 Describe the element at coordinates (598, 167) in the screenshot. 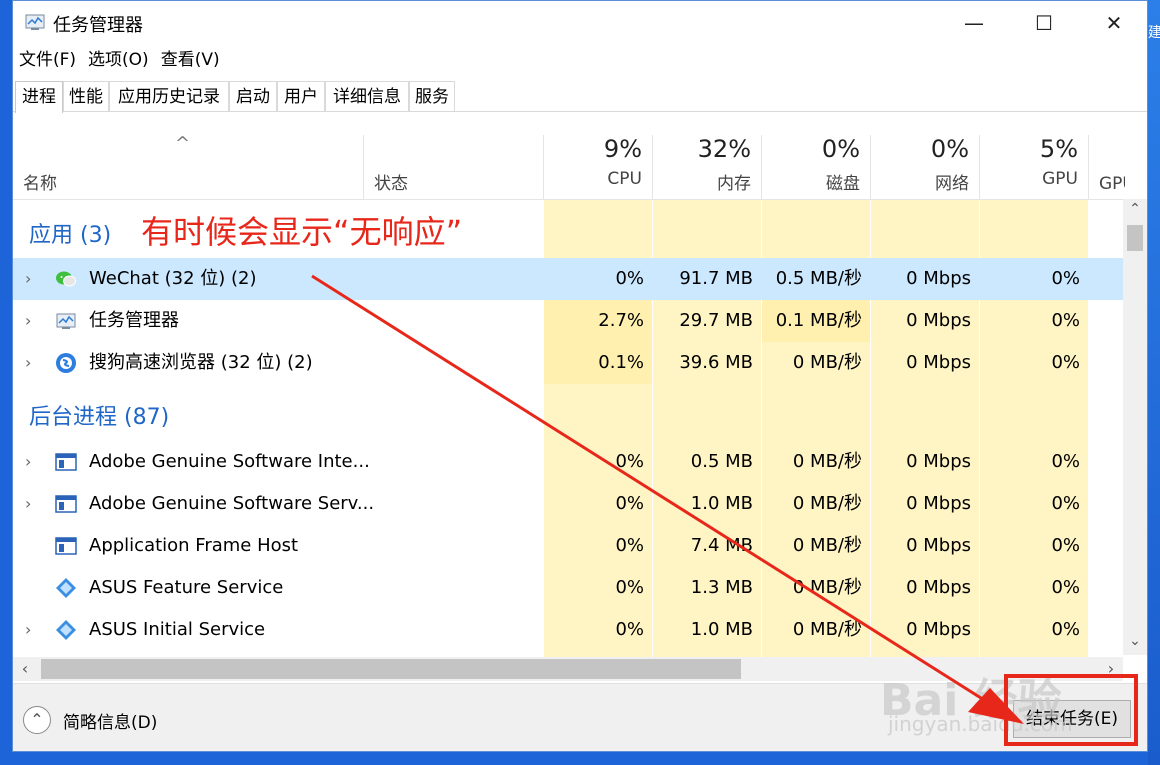

I see `header-cpu: 9% CPU` at that location.